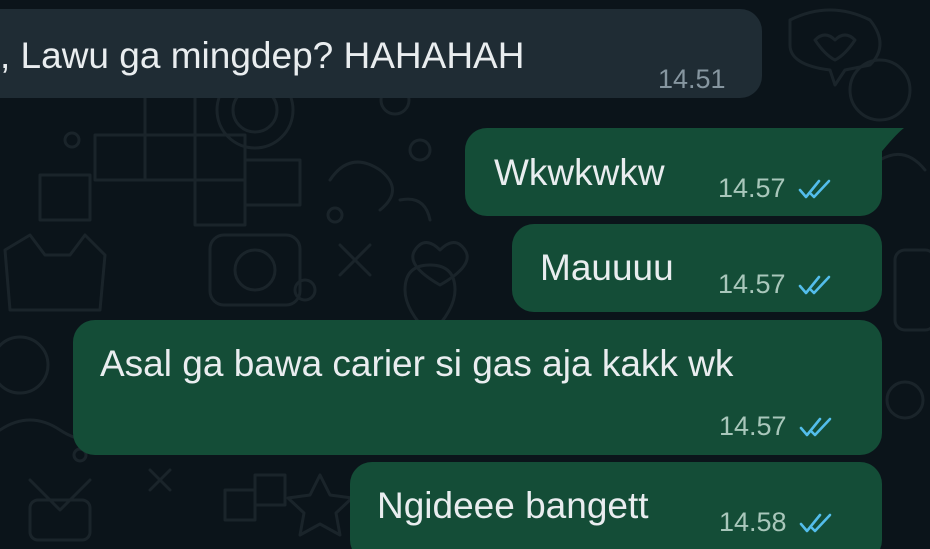 The height and width of the screenshot is (549, 930). I want to click on message-bubble-incoming: , Lawu ga mingdep? HAHAHAH 14.51, so click(381, 53).